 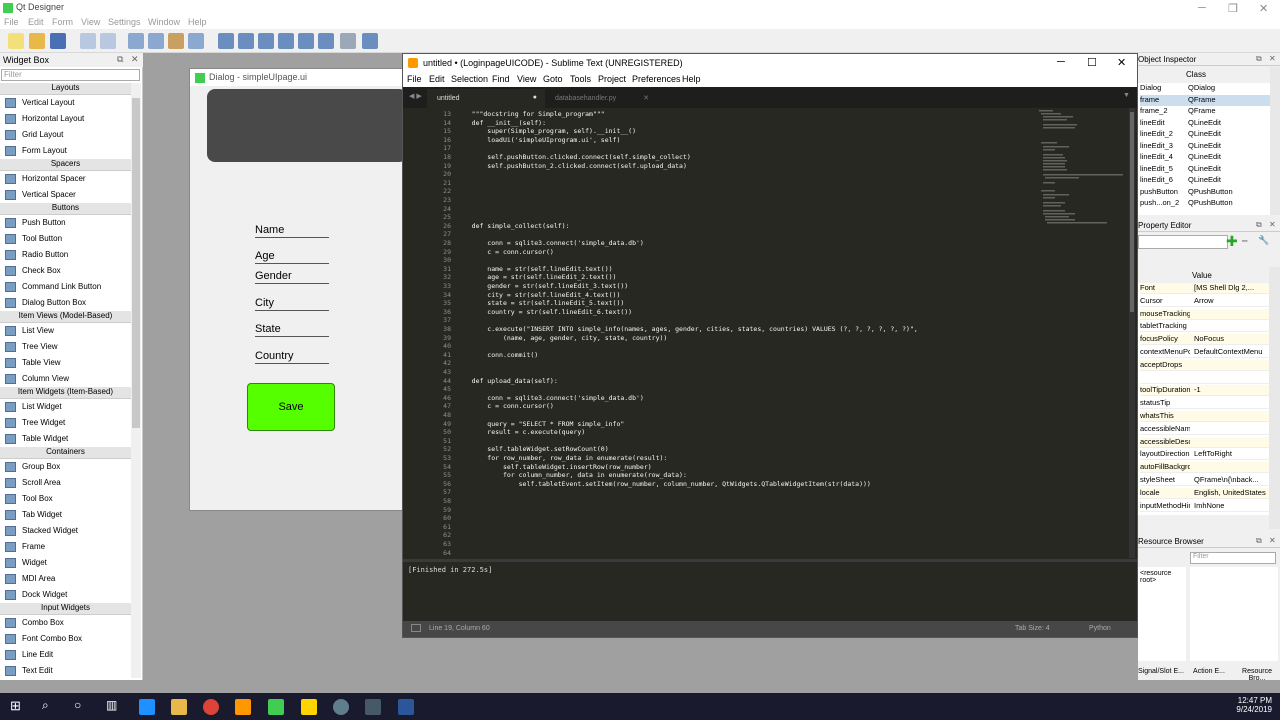 I want to click on widget-category: Item Widgets (Item-Based), so click(x=65, y=393).